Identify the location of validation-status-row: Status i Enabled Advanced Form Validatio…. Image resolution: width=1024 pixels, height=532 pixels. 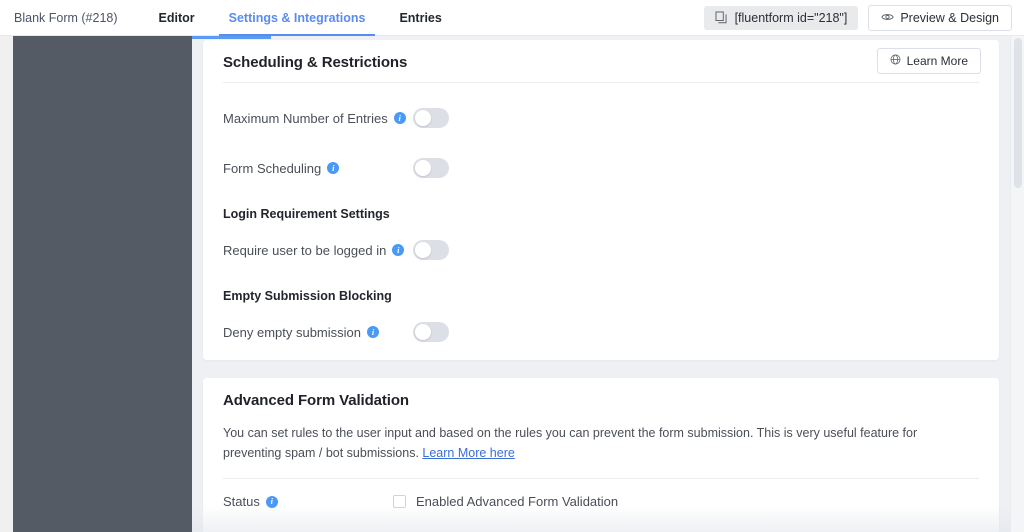
(601, 502).